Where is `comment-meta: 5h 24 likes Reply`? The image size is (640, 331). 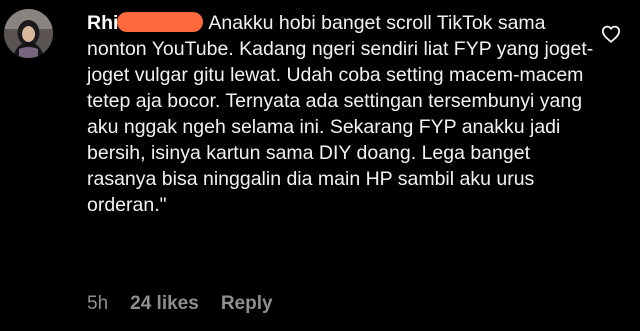
comment-meta: 5h 24 likes Reply is located at coordinates (180, 304).